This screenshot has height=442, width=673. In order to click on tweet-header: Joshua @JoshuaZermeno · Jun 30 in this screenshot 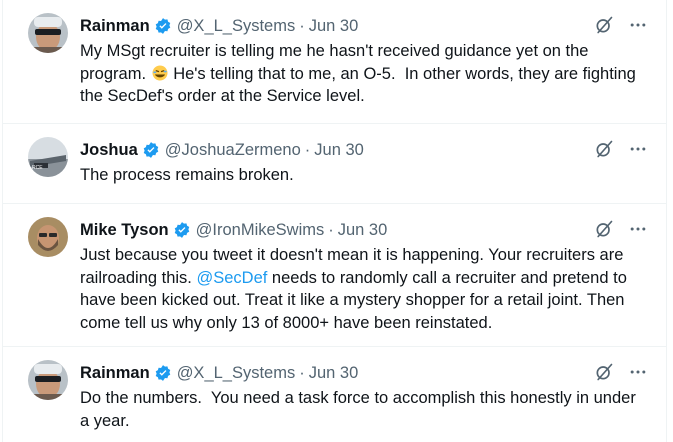, I will do `click(367, 150)`.